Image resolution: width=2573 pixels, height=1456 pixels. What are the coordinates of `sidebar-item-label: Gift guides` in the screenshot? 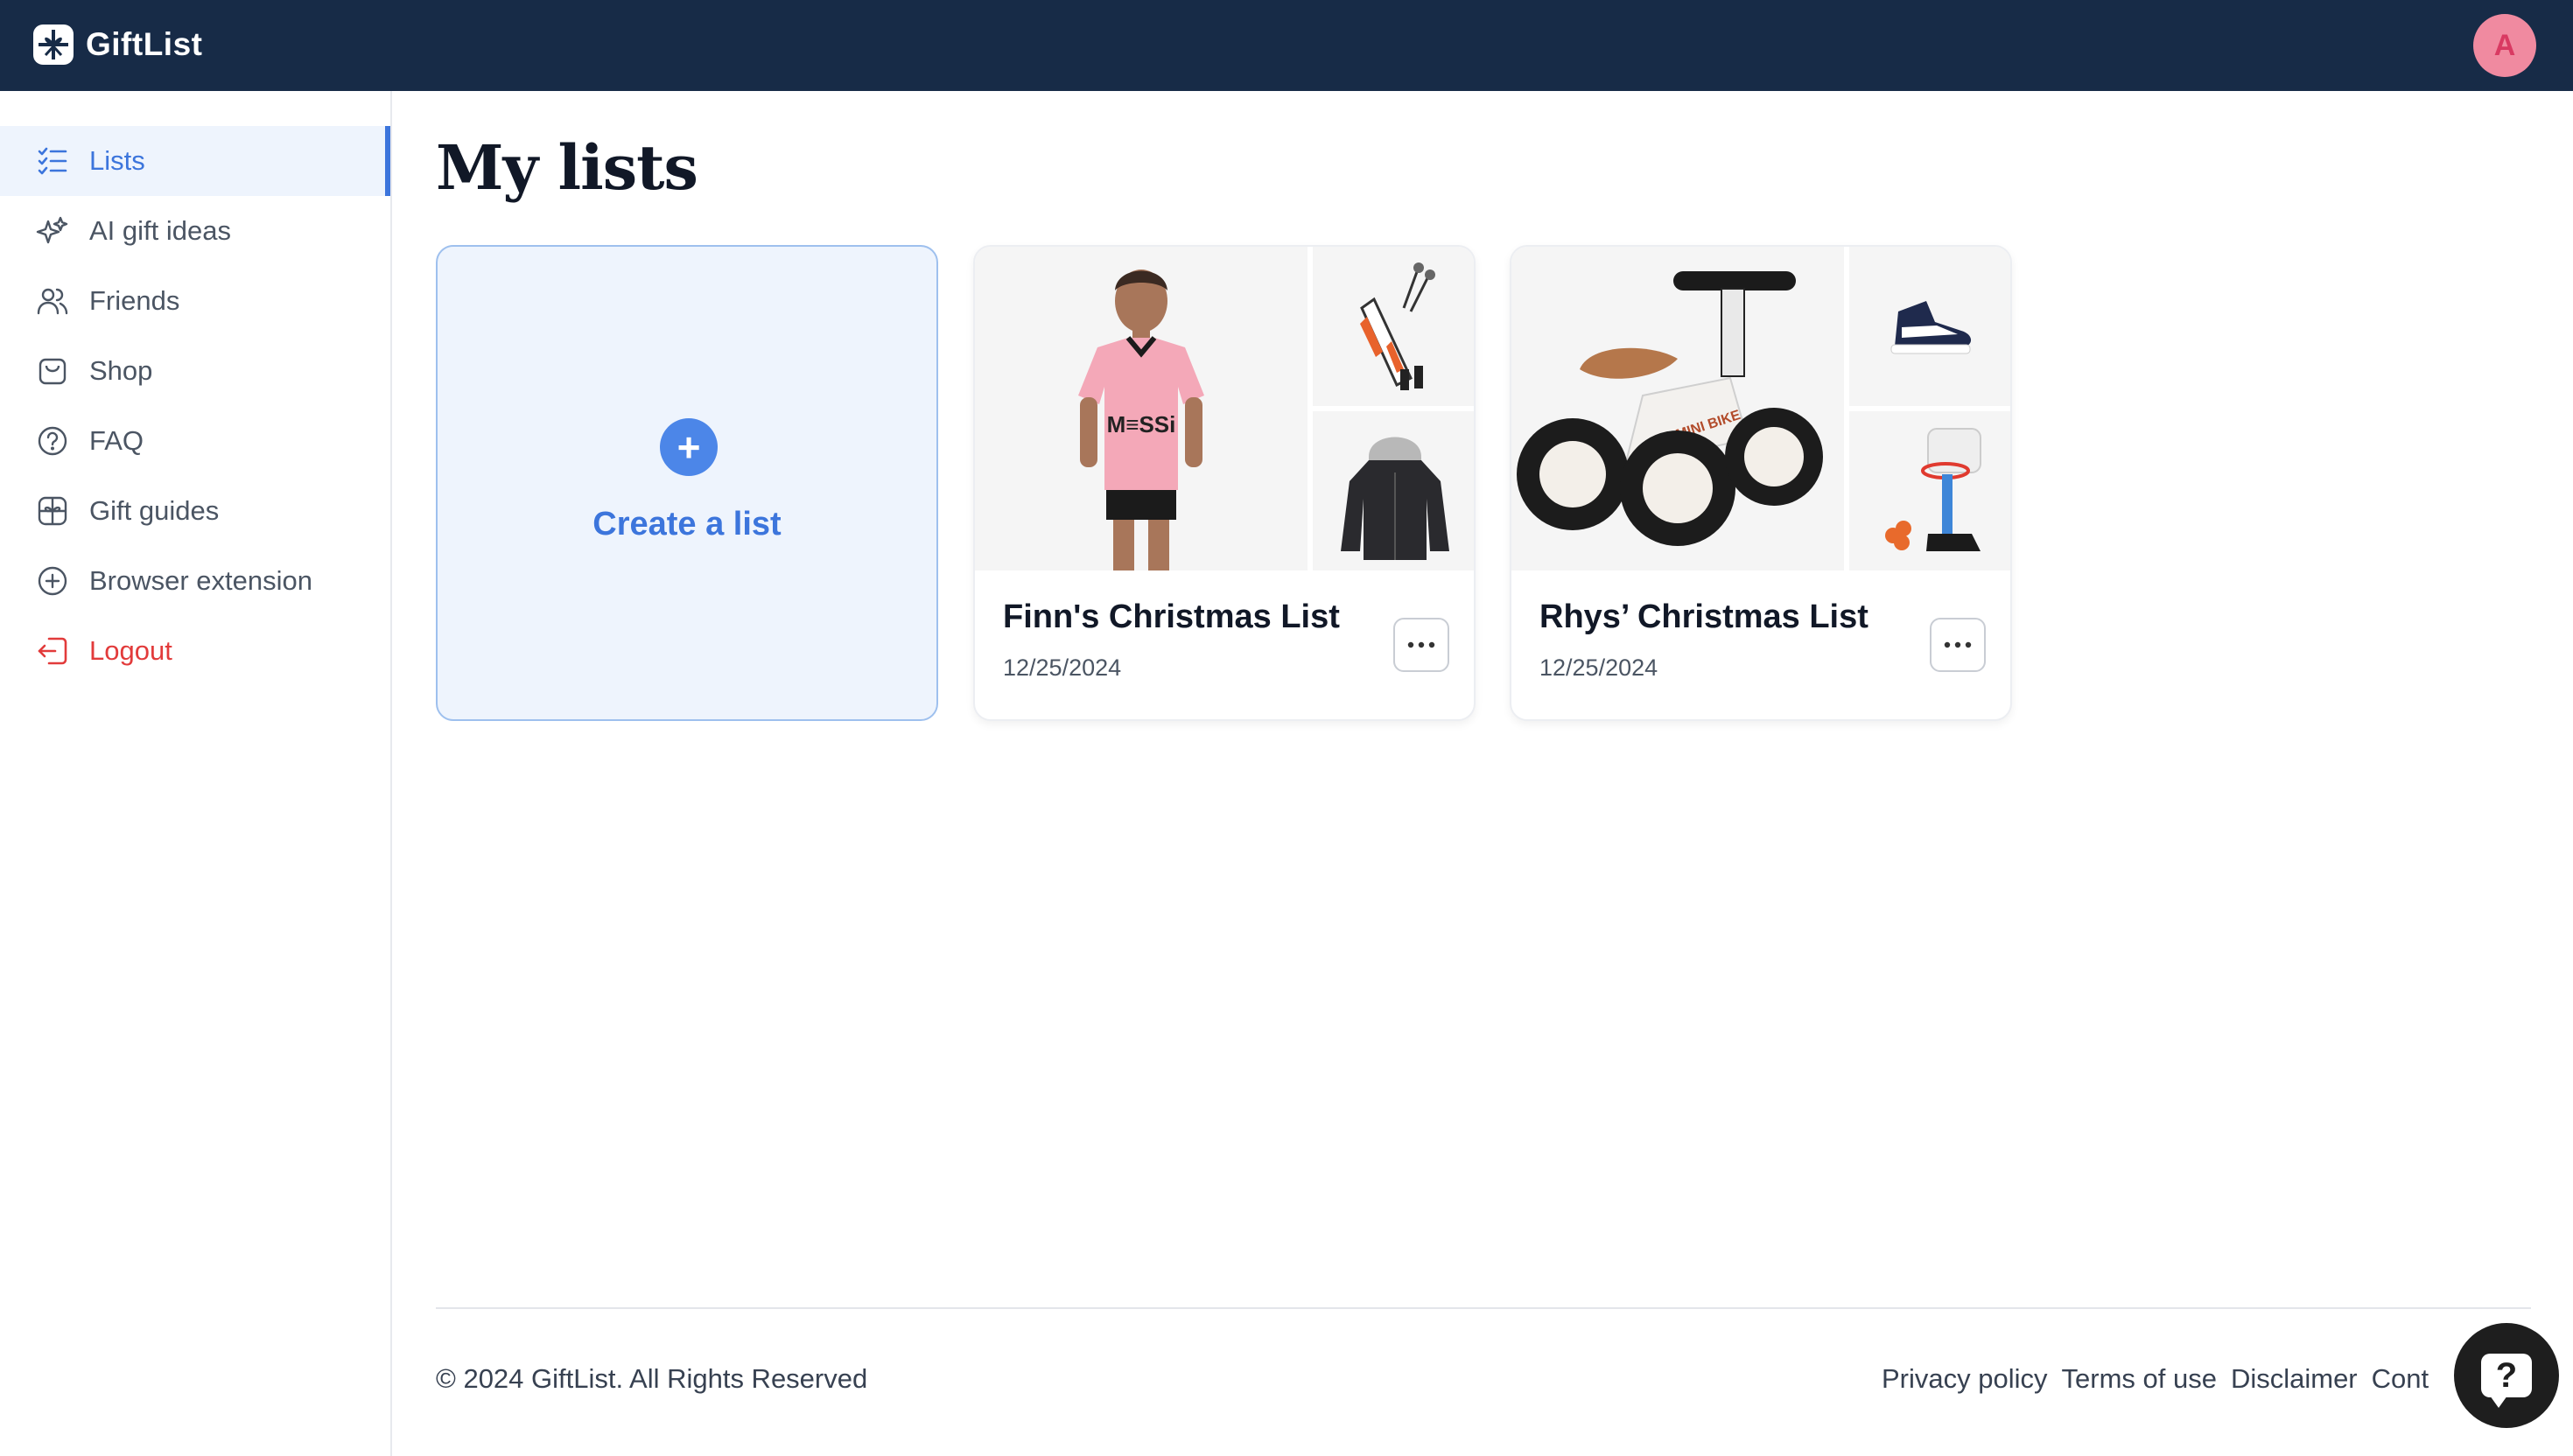 It's located at (154, 510).